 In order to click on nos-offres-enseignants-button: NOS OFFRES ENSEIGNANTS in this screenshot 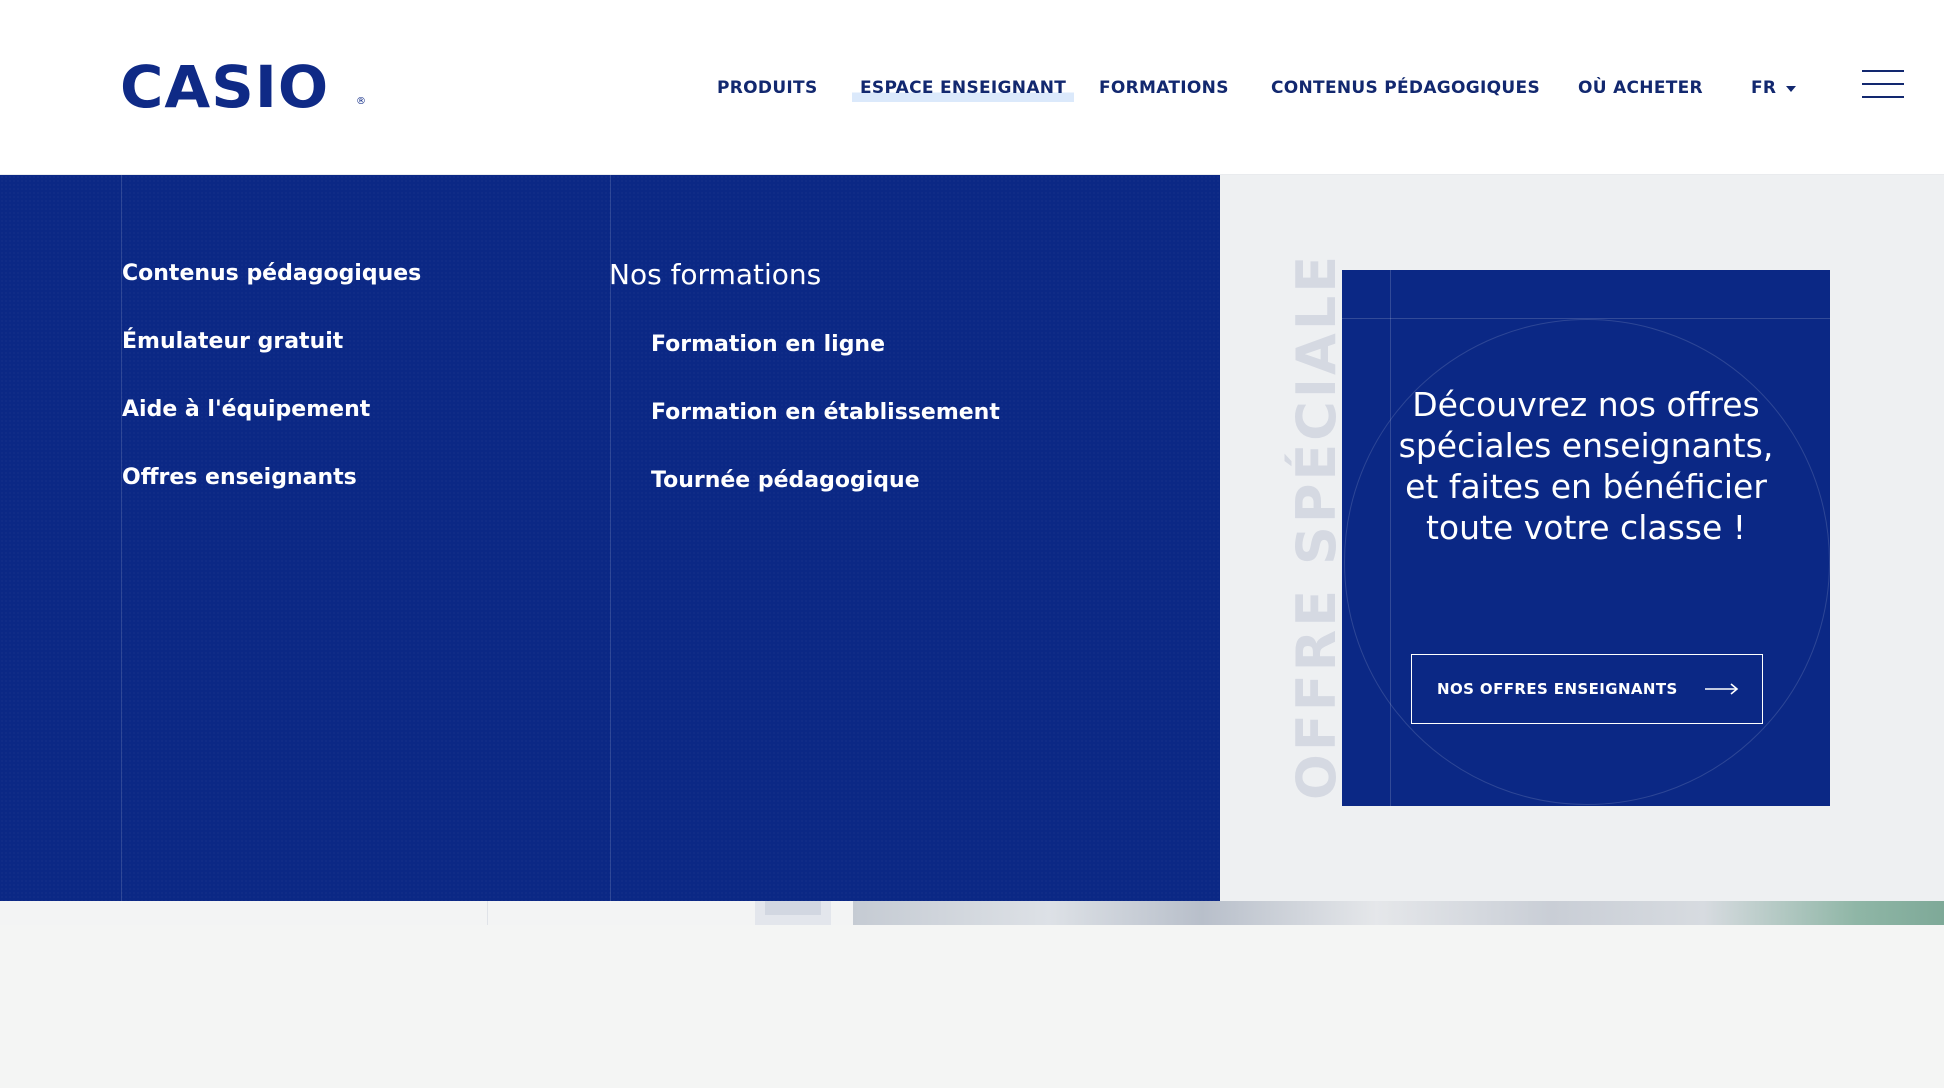, I will do `click(1587, 689)`.